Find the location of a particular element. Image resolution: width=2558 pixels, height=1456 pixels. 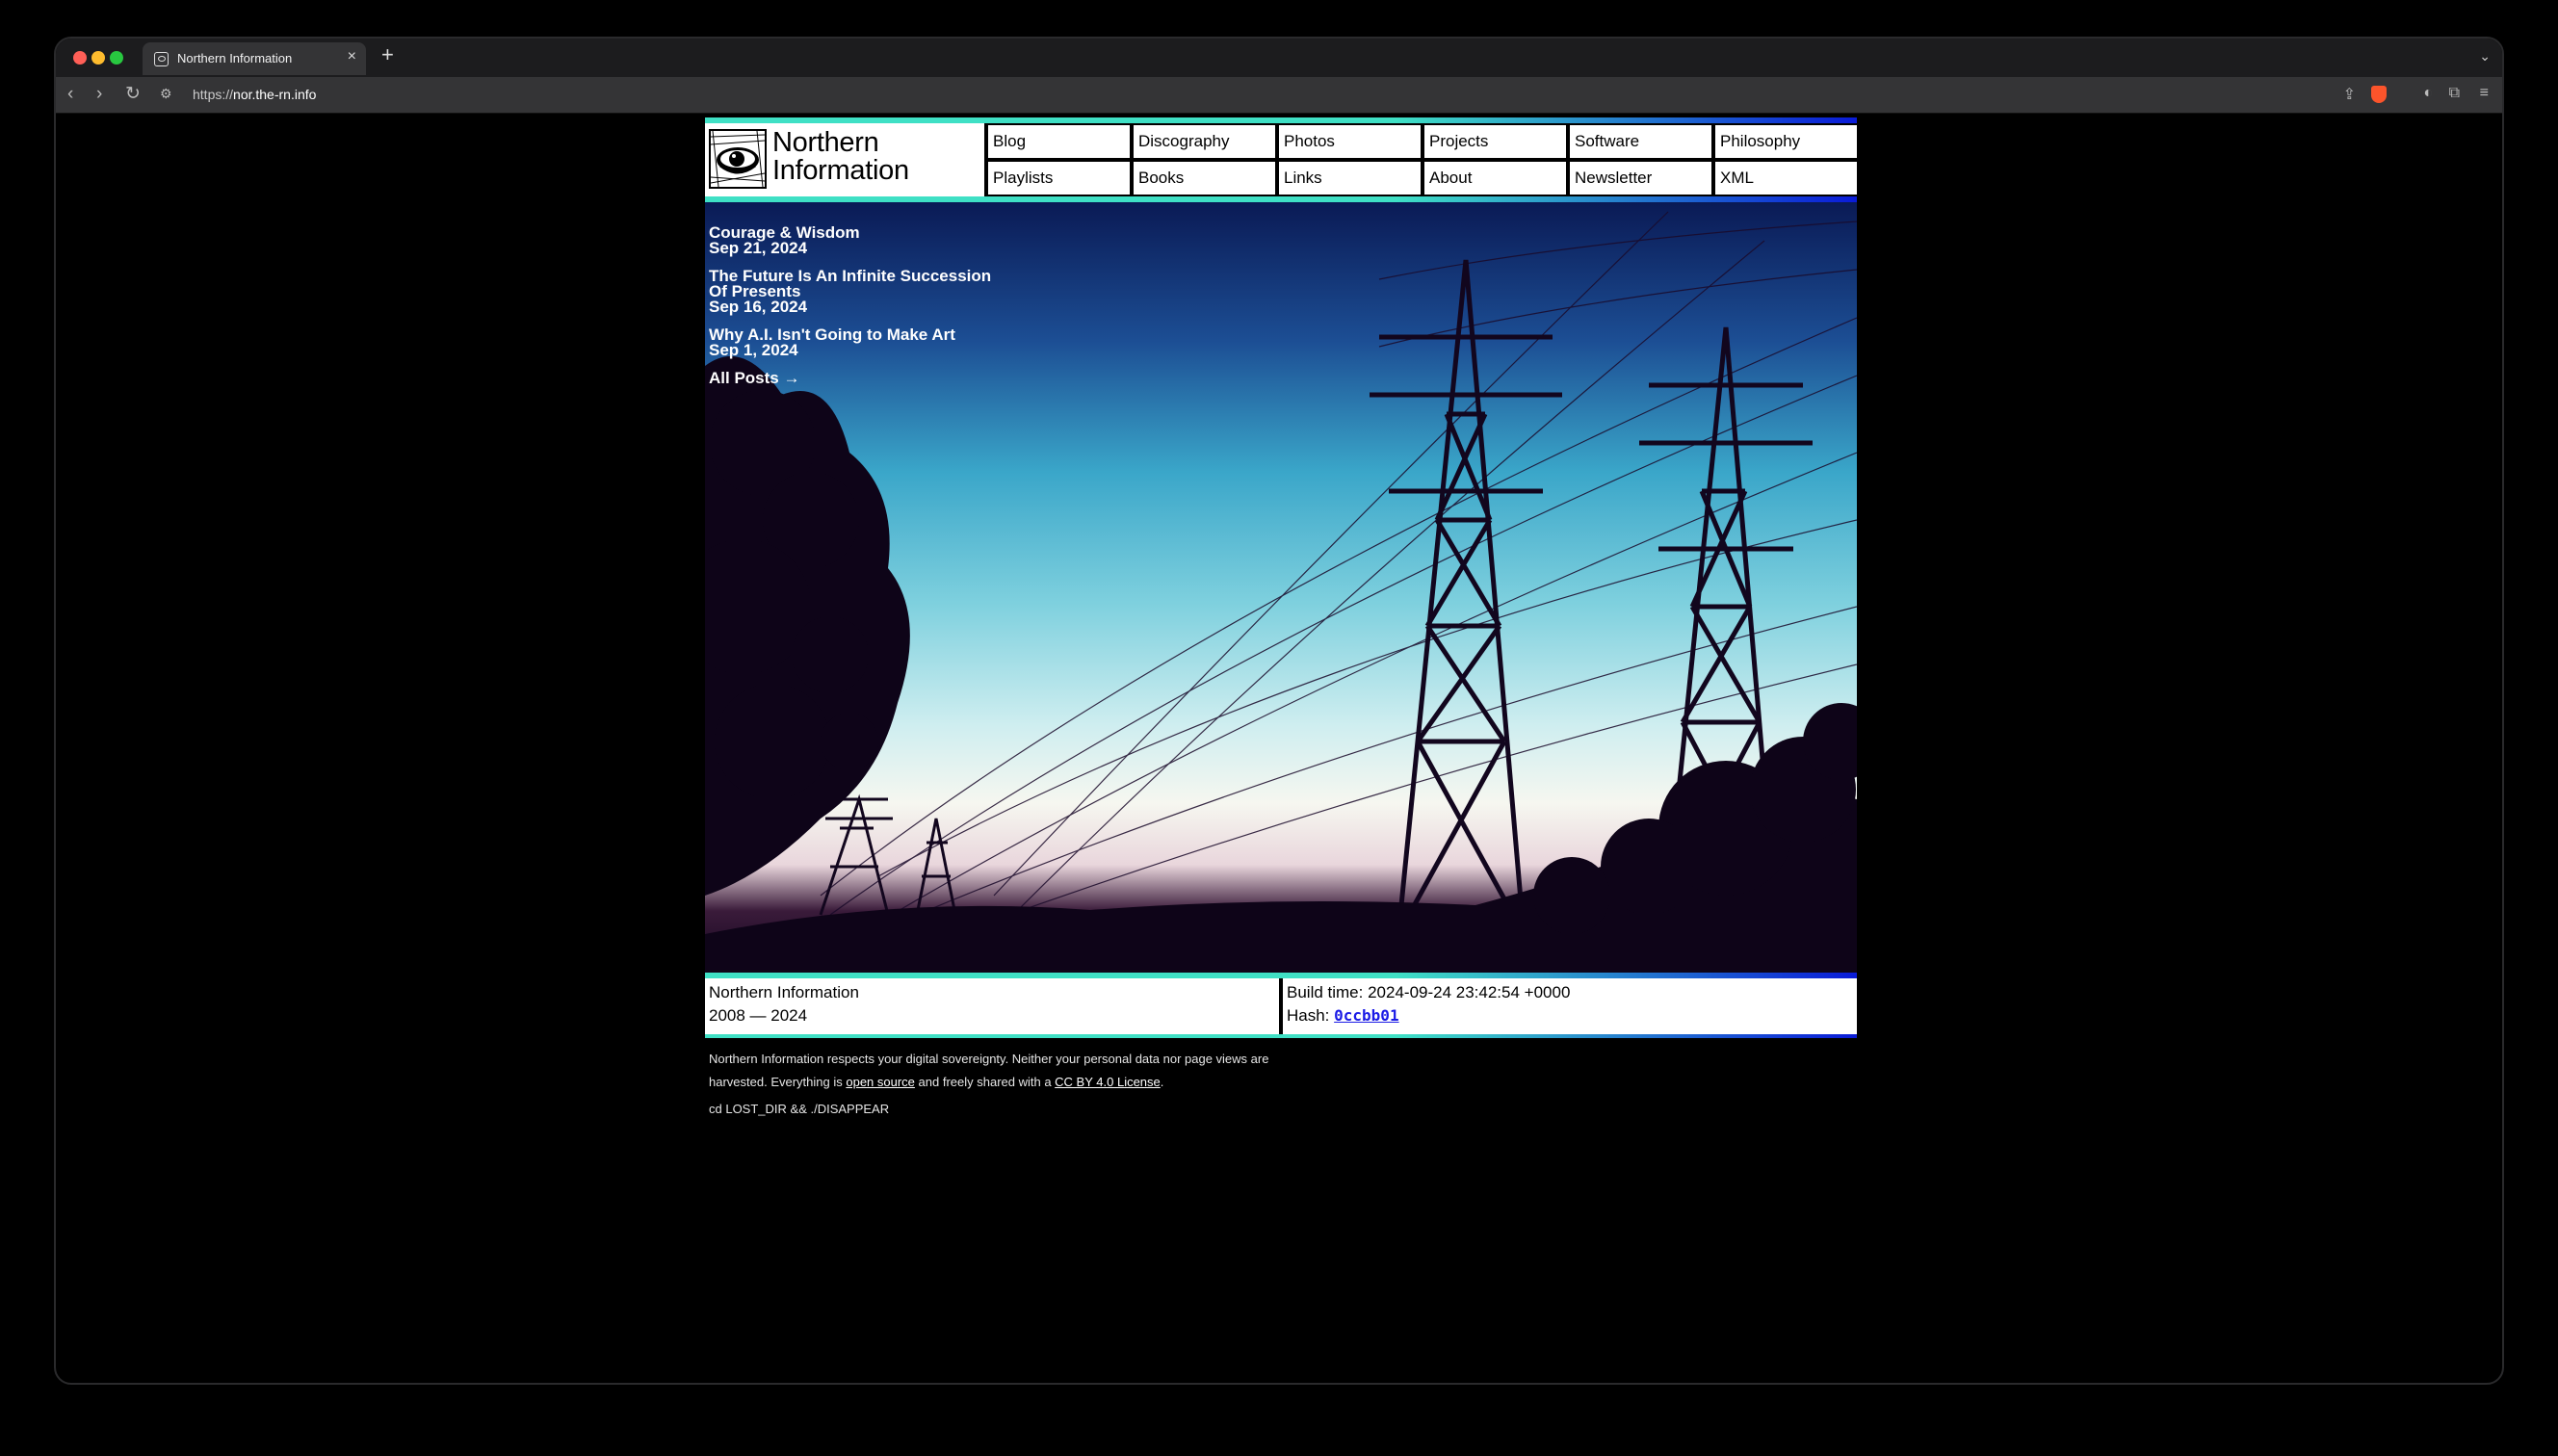

puzzle-icon: ⧉ is located at coordinates (2454, 93).